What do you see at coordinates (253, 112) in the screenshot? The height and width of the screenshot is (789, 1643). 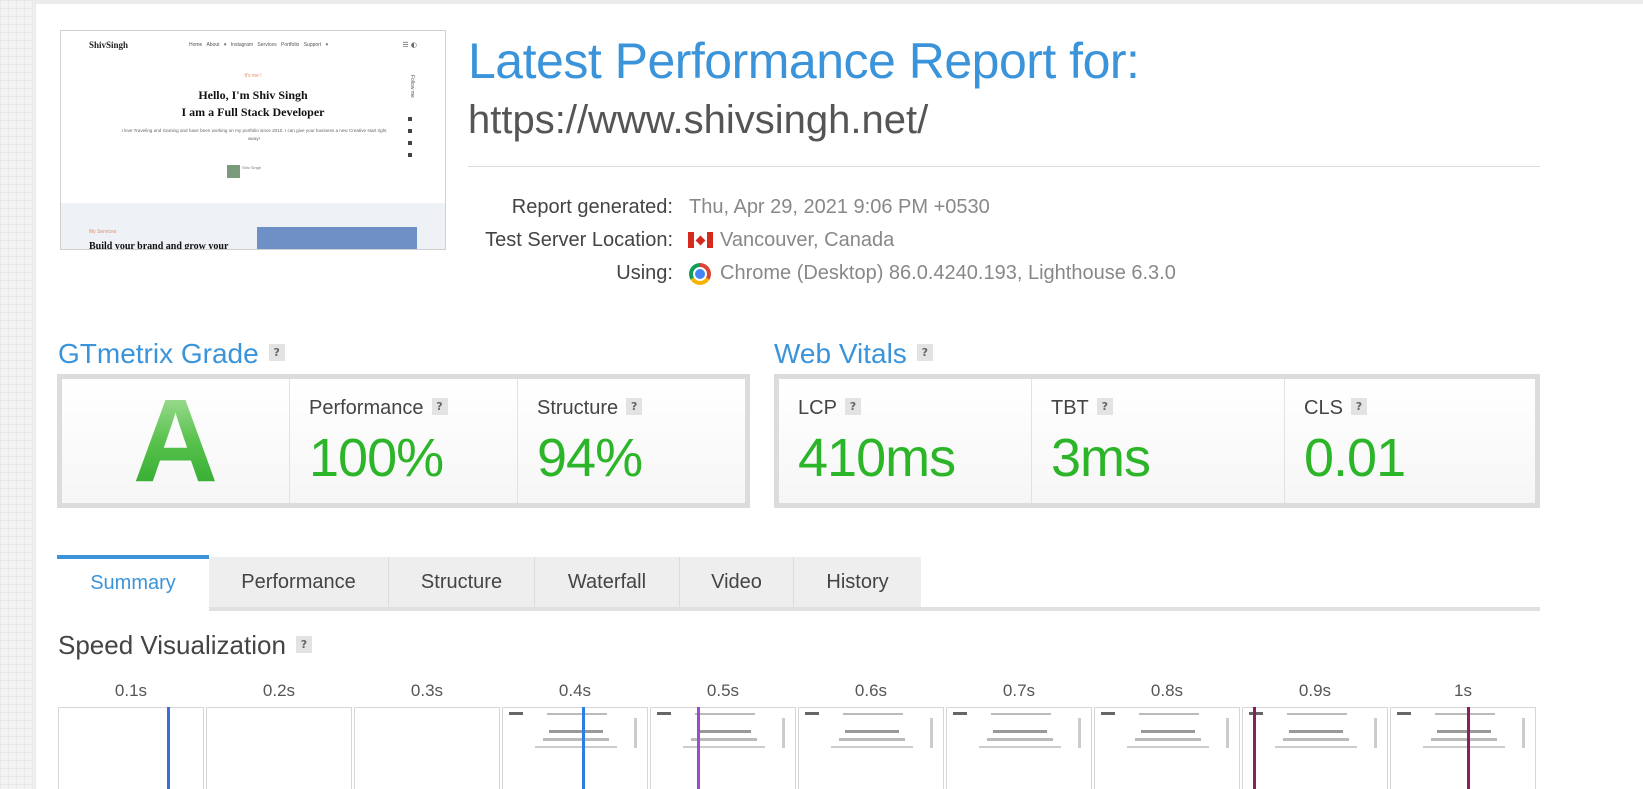 I see `thumb-headline-2: I am a Full Stack Developer` at bounding box center [253, 112].